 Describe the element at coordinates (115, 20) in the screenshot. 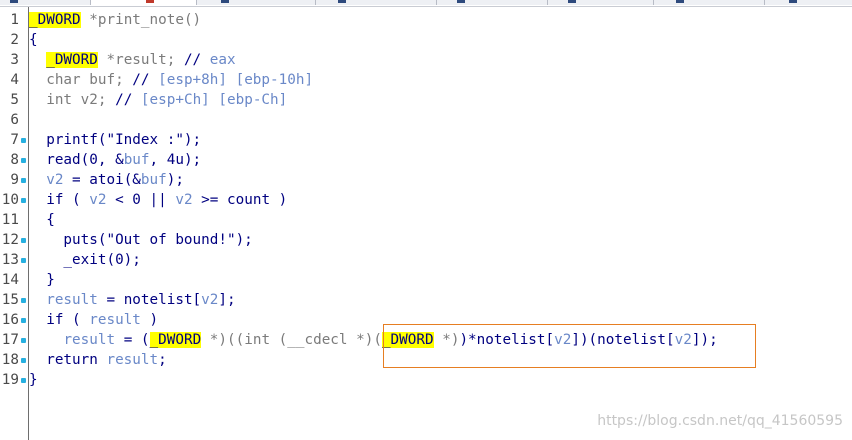

I see `code-text: _DWORD *print_note()` at that location.